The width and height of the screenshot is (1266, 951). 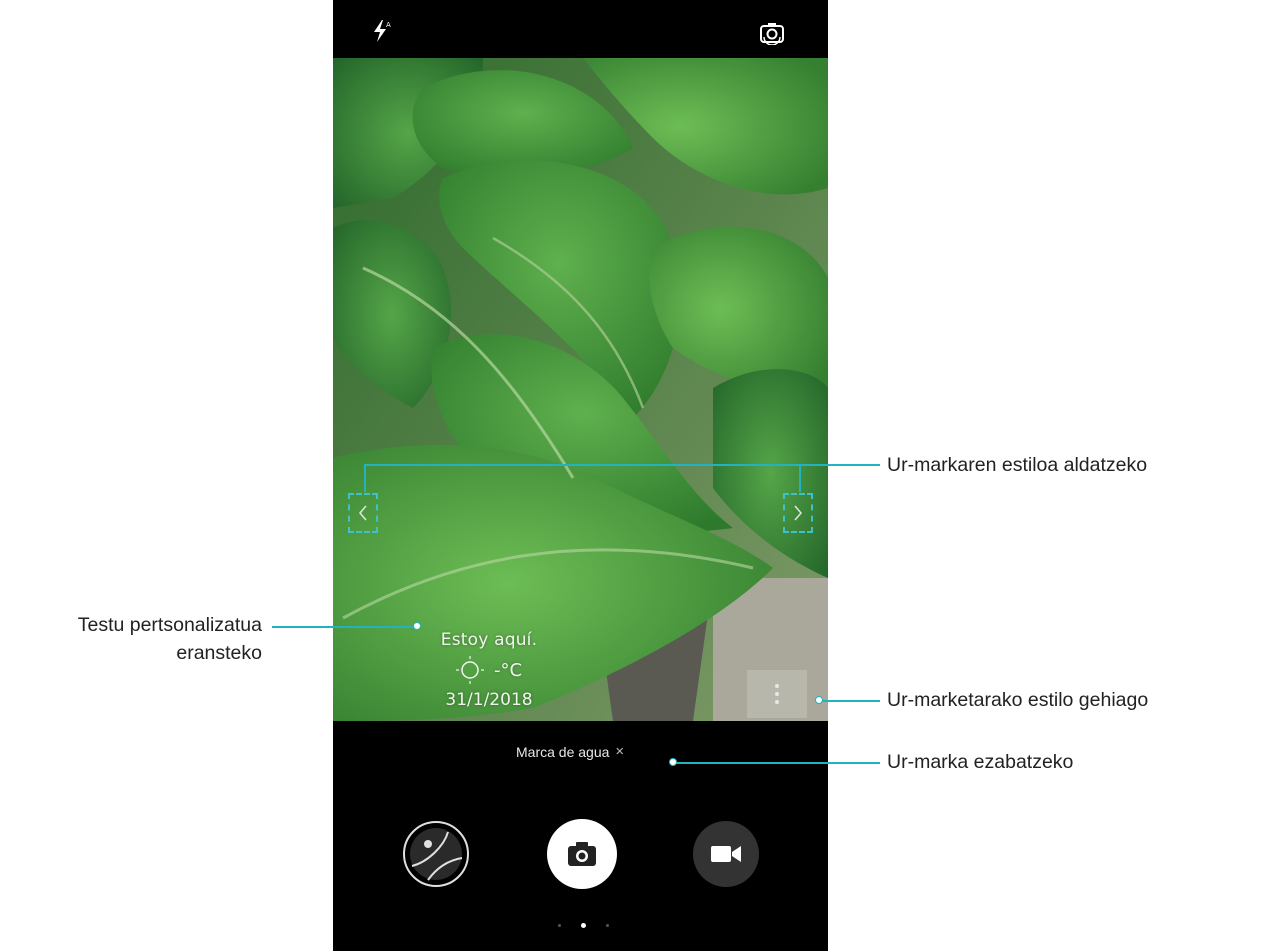 What do you see at coordinates (469, 670) in the screenshot?
I see `sun-icon` at bounding box center [469, 670].